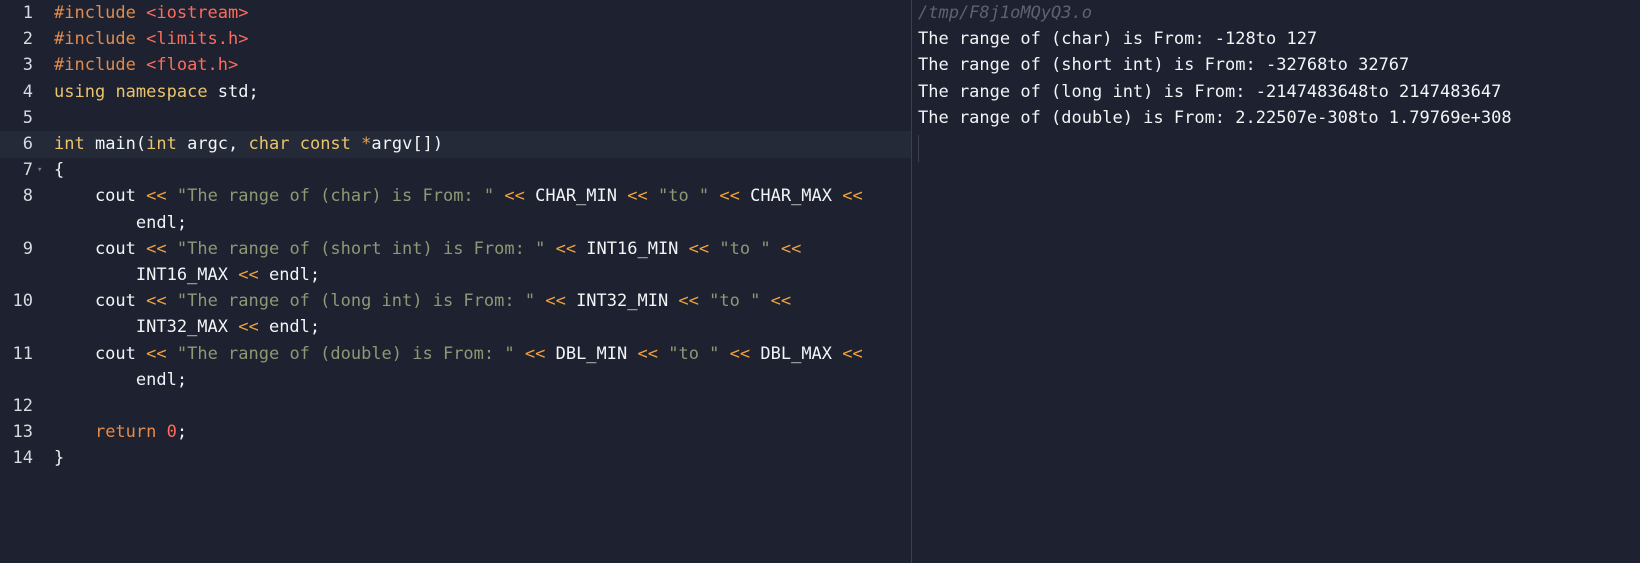 The height and width of the screenshot is (563, 1640). I want to click on line-number: 2, so click(27, 39).